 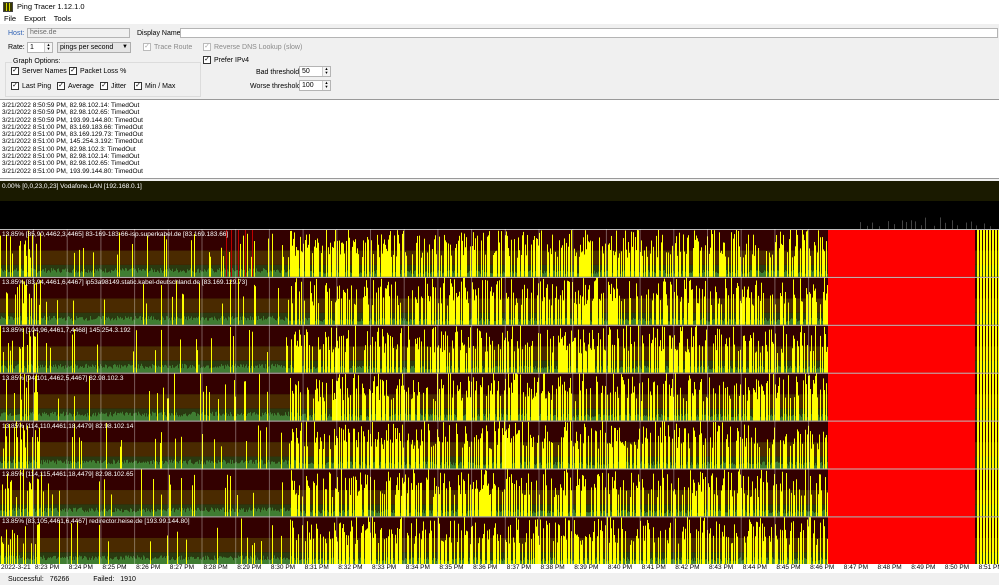 What do you see at coordinates (63, 18) in the screenshot?
I see `menu-tools: Tools` at bounding box center [63, 18].